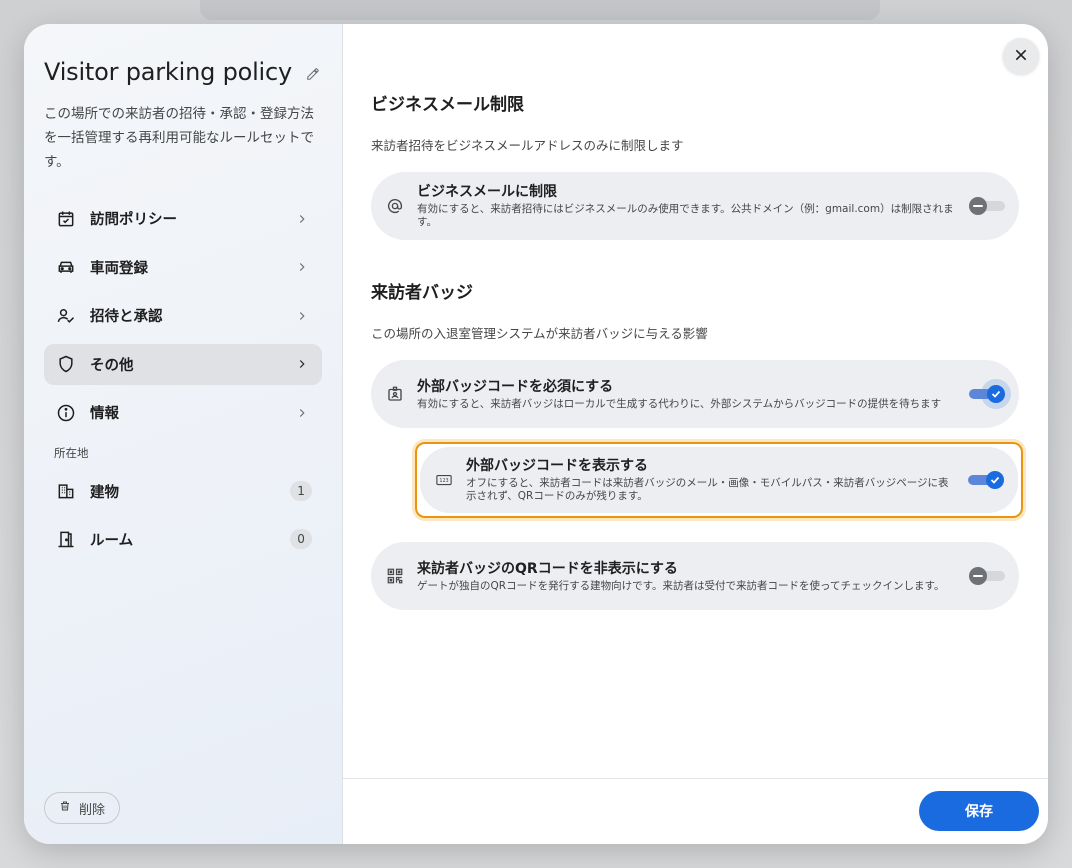 This screenshot has width=1072, height=868. What do you see at coordinates (104, 414) in the screenshot?
I see `sidebar-item-label: 情報` at bounding box center [104, 414].